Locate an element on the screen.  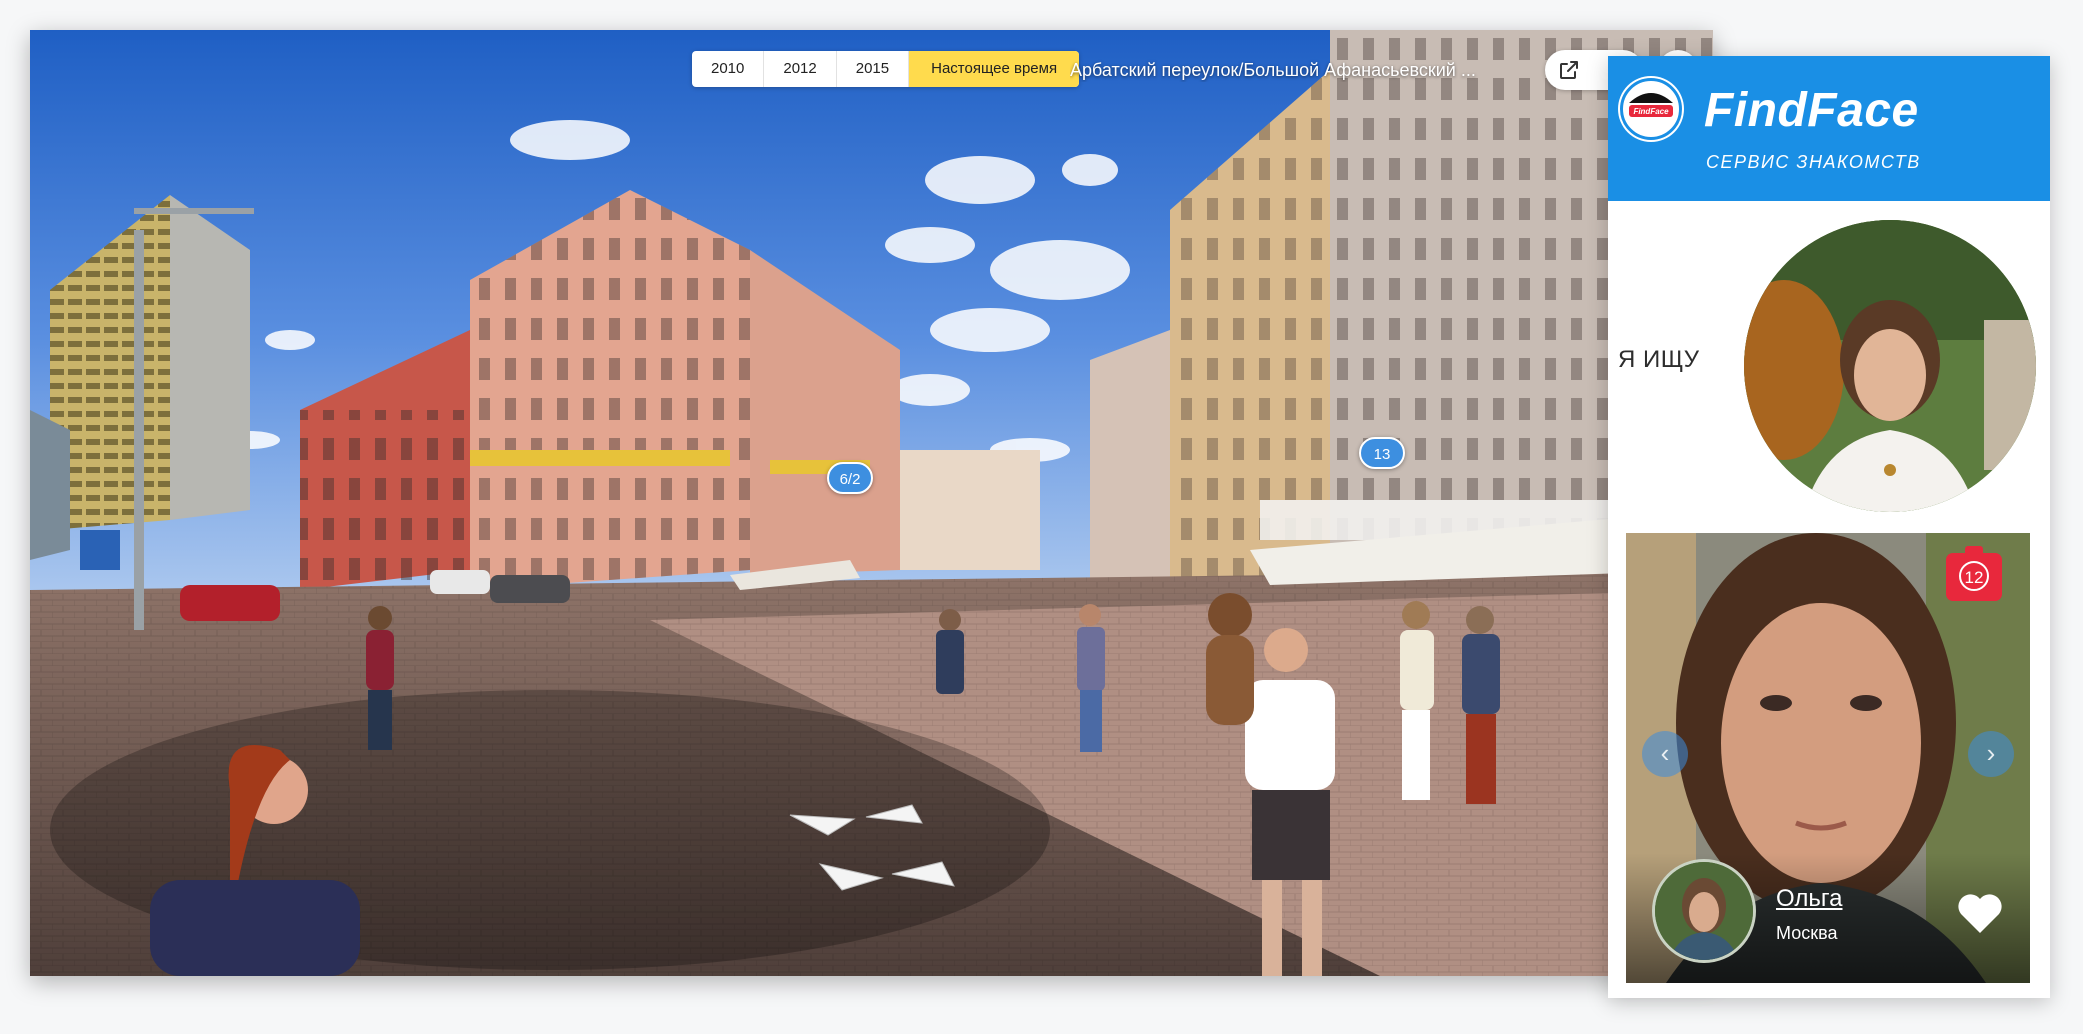
svg-text: FindFace is located at coordinates (1651, 111).